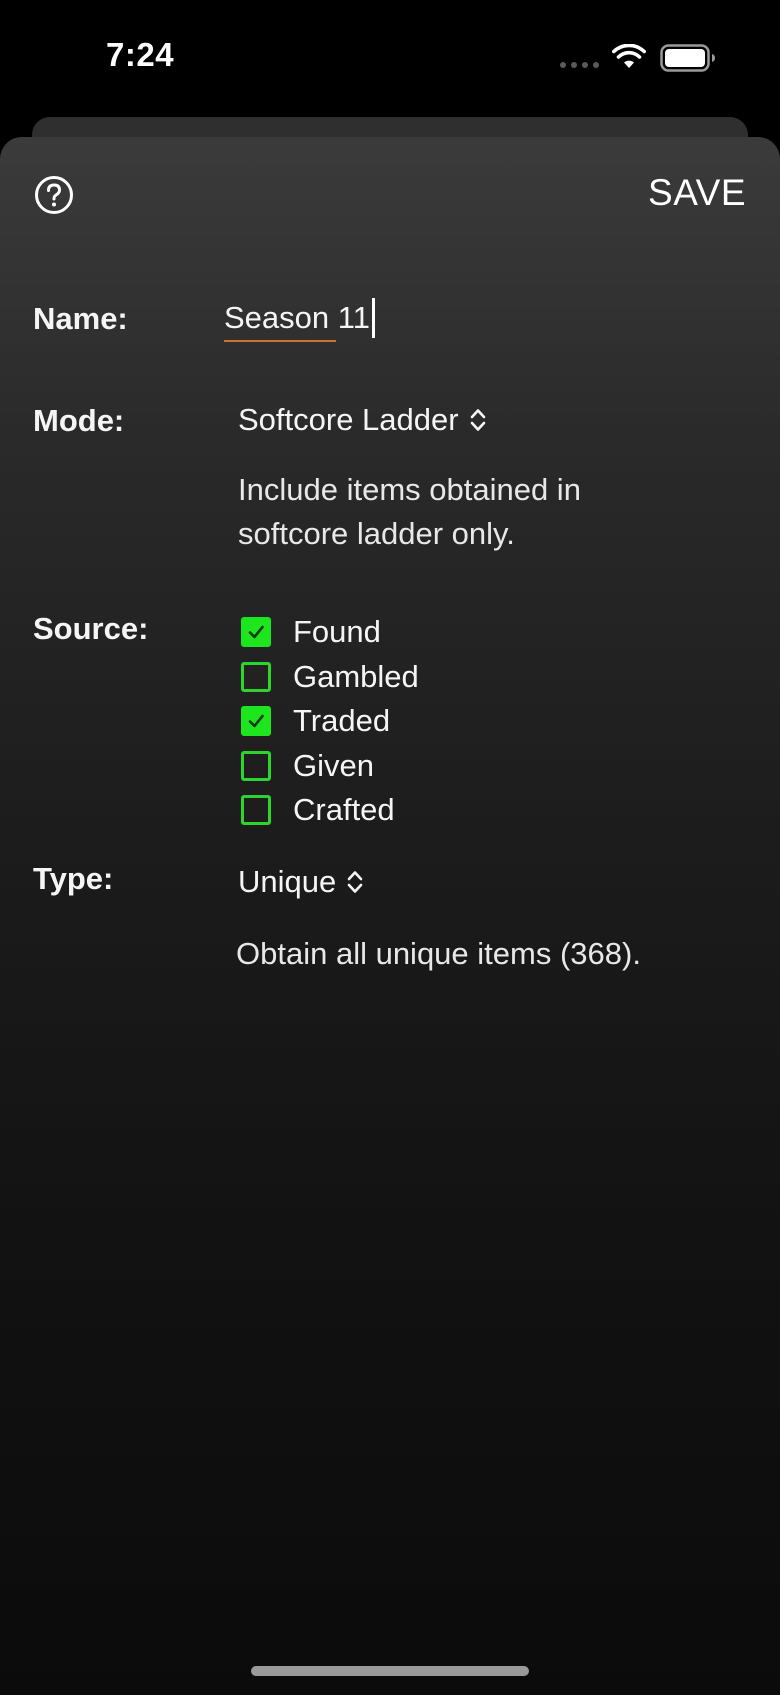 This screenshot has width=780, height=1695. Describe the element at coordinates (356, 676) in the screenshot. I see `source-option-label: Gambled` at that location.